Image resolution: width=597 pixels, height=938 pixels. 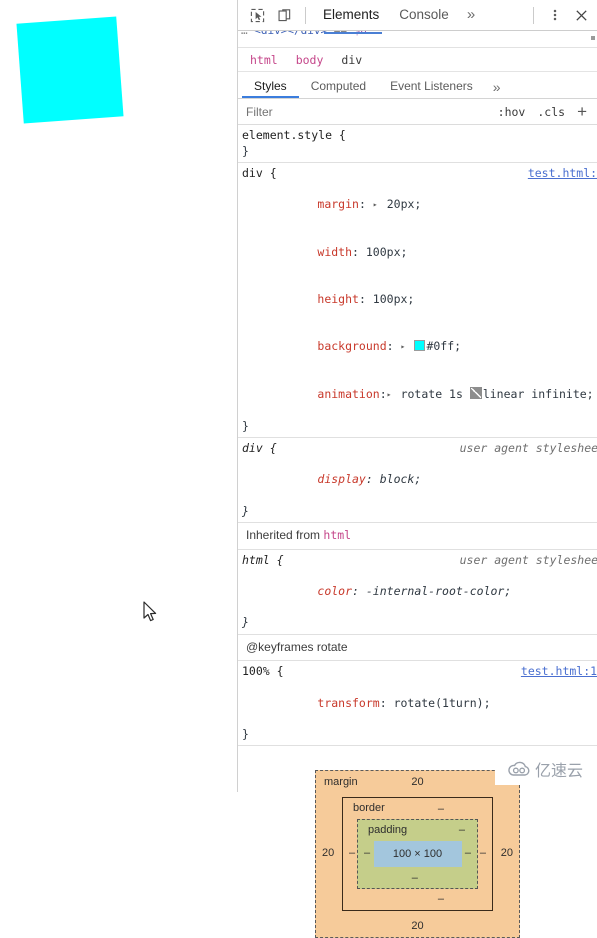 What do you see at coordinates (388, 830) in the screenshot?
I see `box-model-padding-label: padding` at bounding box center [388, 830].